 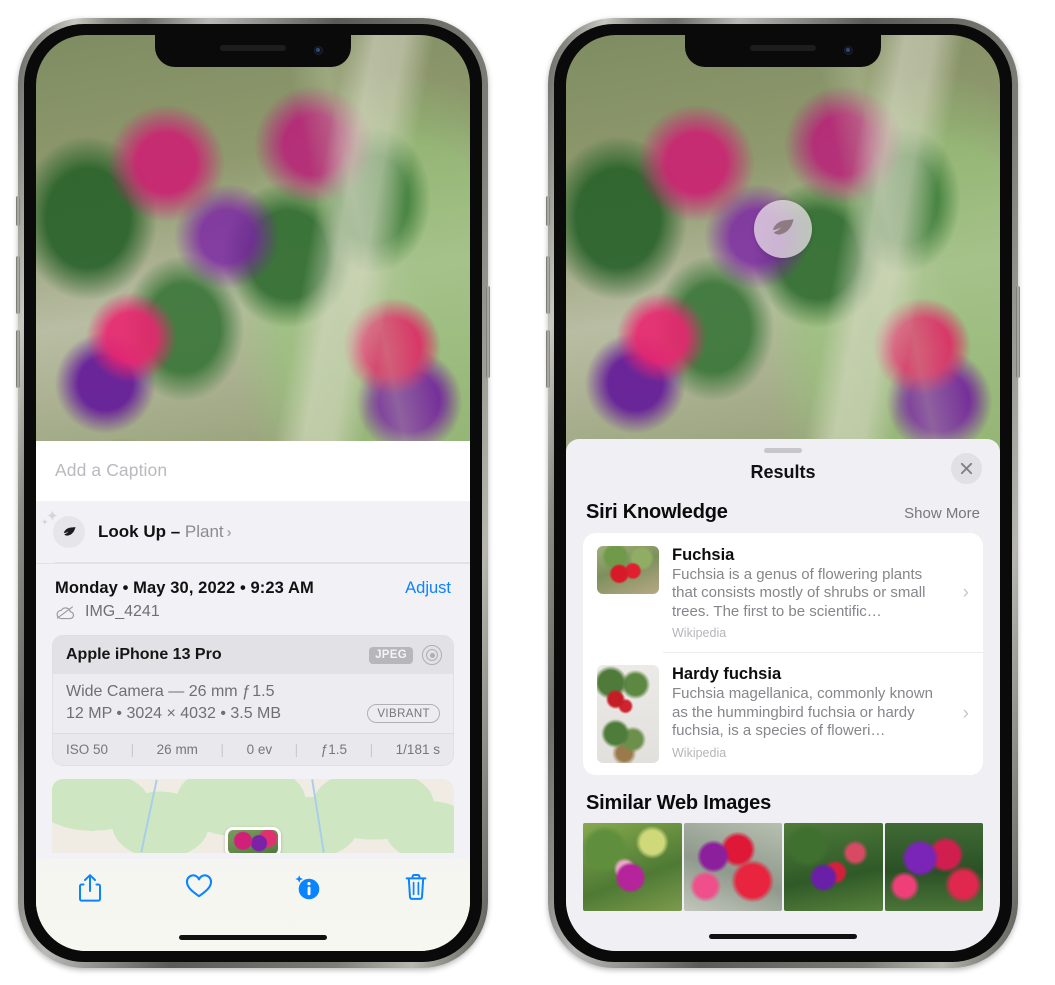 I want to click on look-up-row: ✦ ✦ Look Up – Plant ›, so click(x=253, y=532).